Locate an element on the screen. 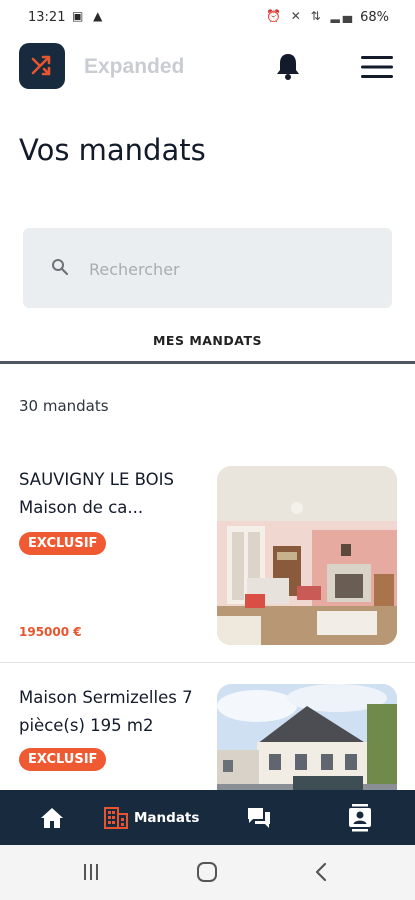 Image resolution: width=415 pixels, height=900 pixels. recents-icon is located at coordinates (91, 872).